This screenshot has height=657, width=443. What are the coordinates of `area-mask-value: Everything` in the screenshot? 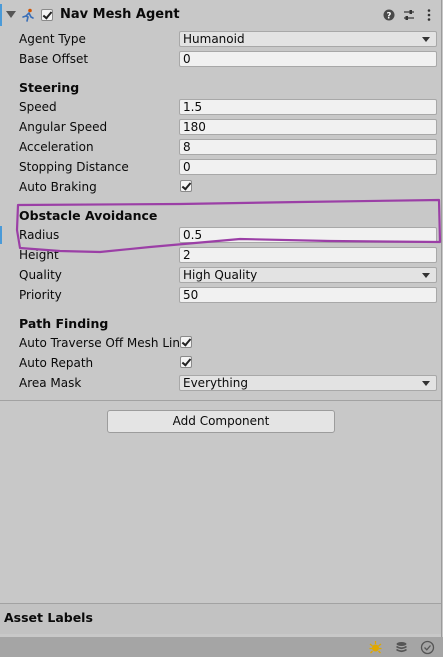 It's located at (215, 383).